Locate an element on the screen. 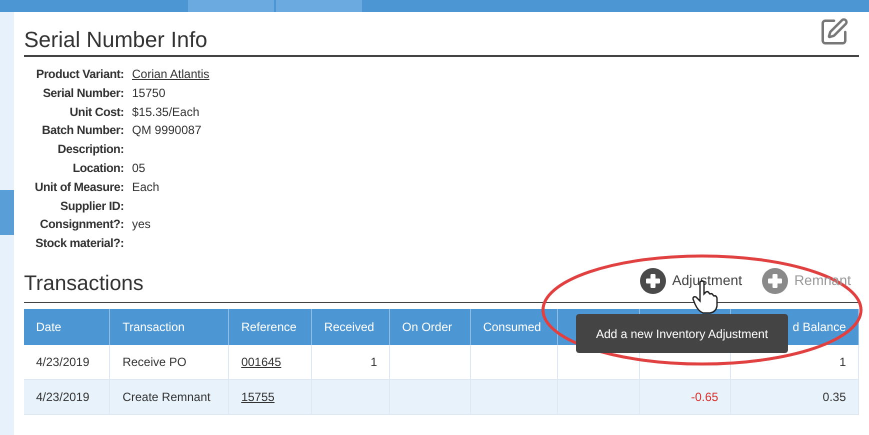 The height and width of the screenshot is (435, 869). column-header: Reference is located at coordinates (269, 327).